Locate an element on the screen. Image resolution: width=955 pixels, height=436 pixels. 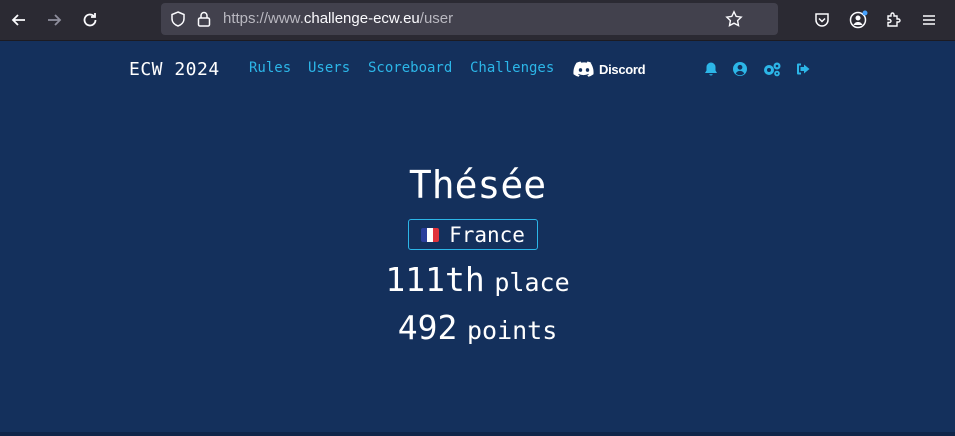
extensions-button is located at coordinates (893, 20).